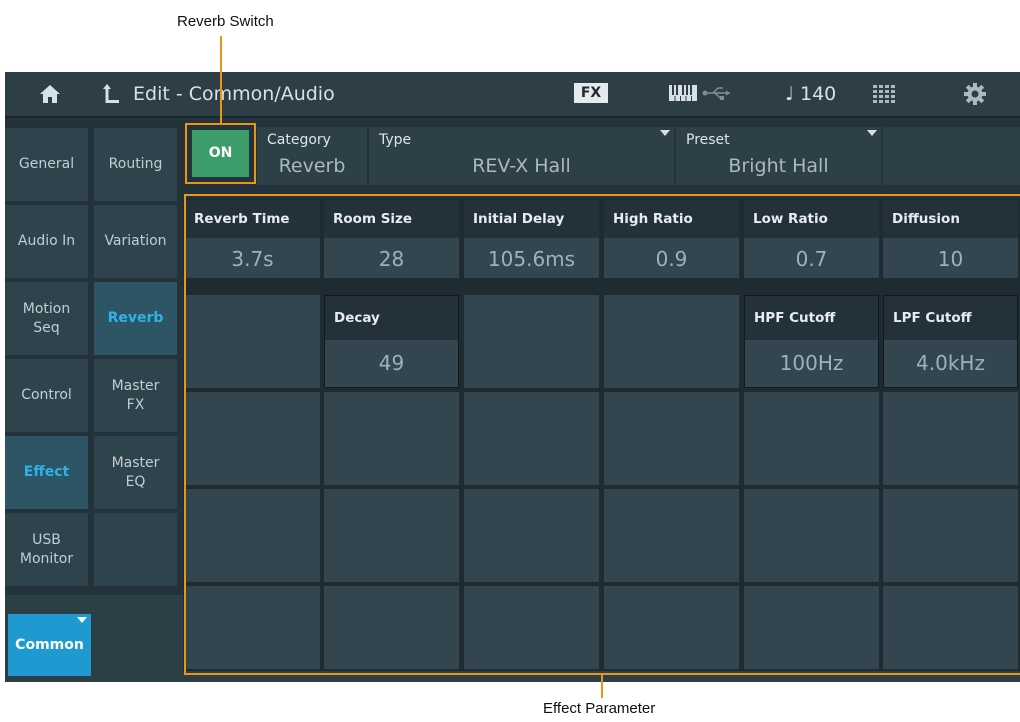 Image resolution: width=1020 pixels, height=722 pixels. I want to click on dropdown-arrow-icon, so click(82, 620).